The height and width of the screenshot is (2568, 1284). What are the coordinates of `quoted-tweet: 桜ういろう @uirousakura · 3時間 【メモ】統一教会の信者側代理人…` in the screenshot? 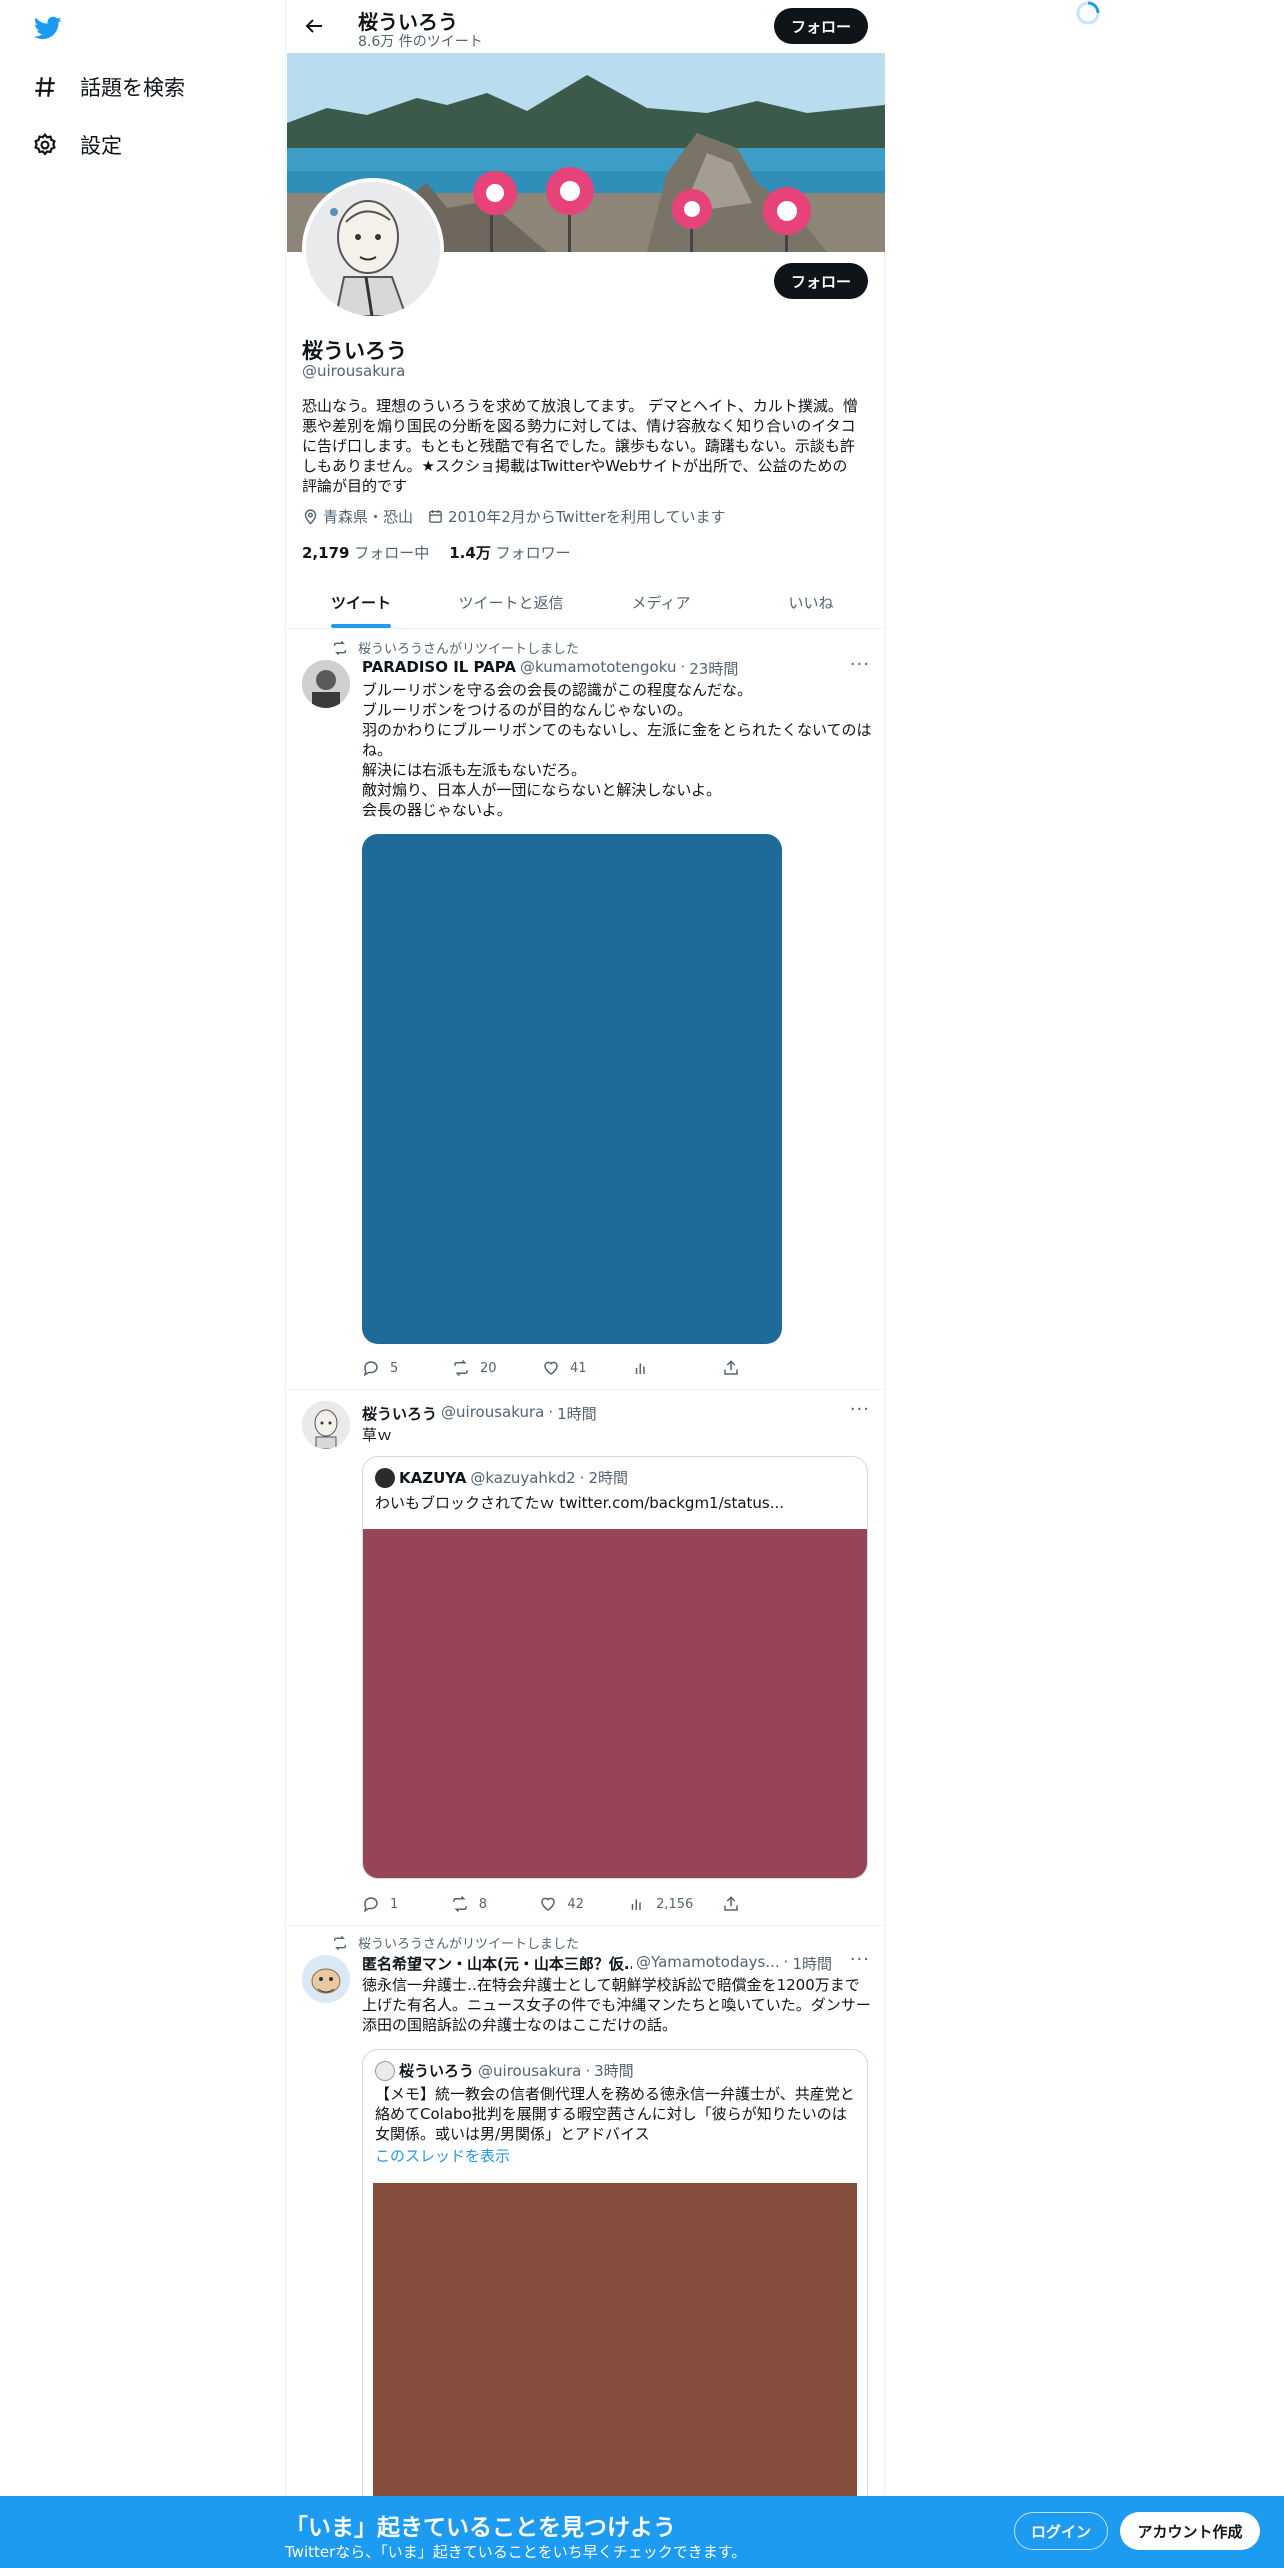 It's located at (615, 2308).